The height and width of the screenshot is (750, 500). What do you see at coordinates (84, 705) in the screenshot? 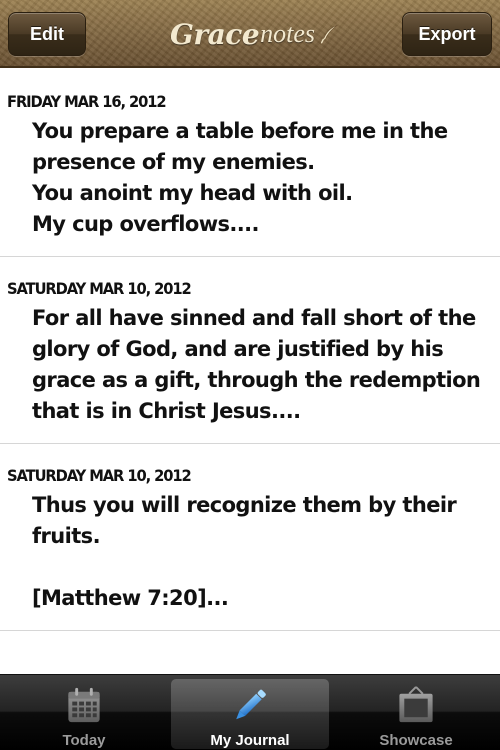
I see `calendar-icon` at bounding box center [84, 705].